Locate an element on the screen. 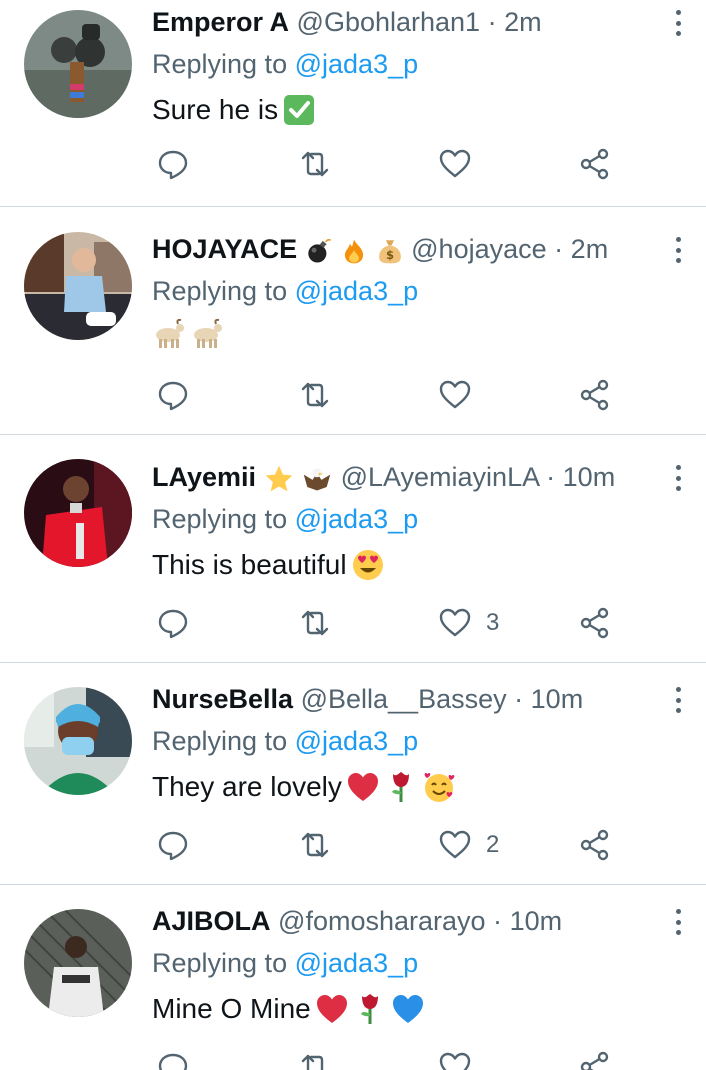 This screenshot has width=706, height=1070. tweet-body-text: This is beautiful is located at coordinates (249, 564).